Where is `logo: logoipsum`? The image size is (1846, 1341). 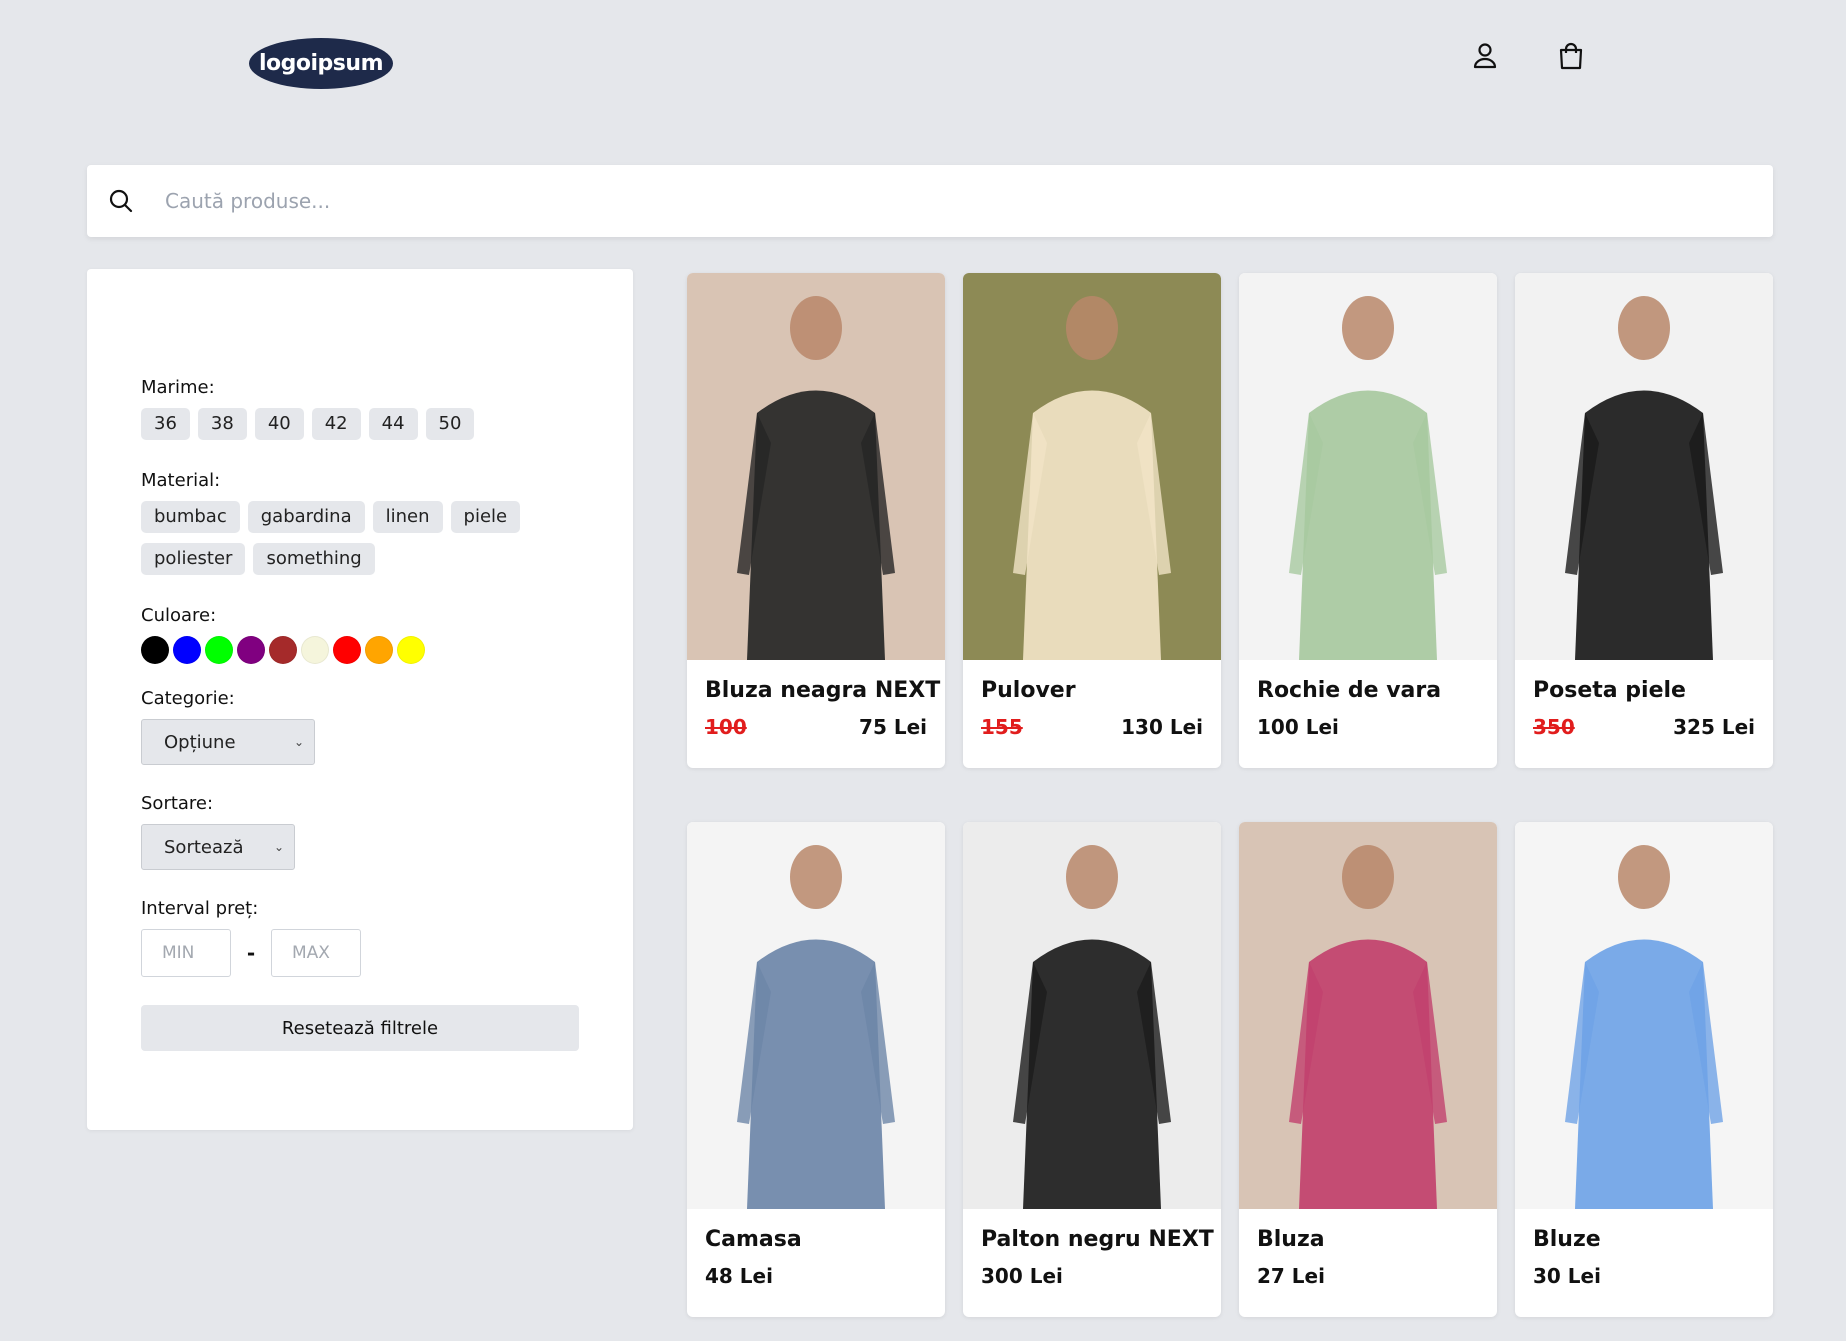 logo: logoipsum is located at coordinates (321, 63).